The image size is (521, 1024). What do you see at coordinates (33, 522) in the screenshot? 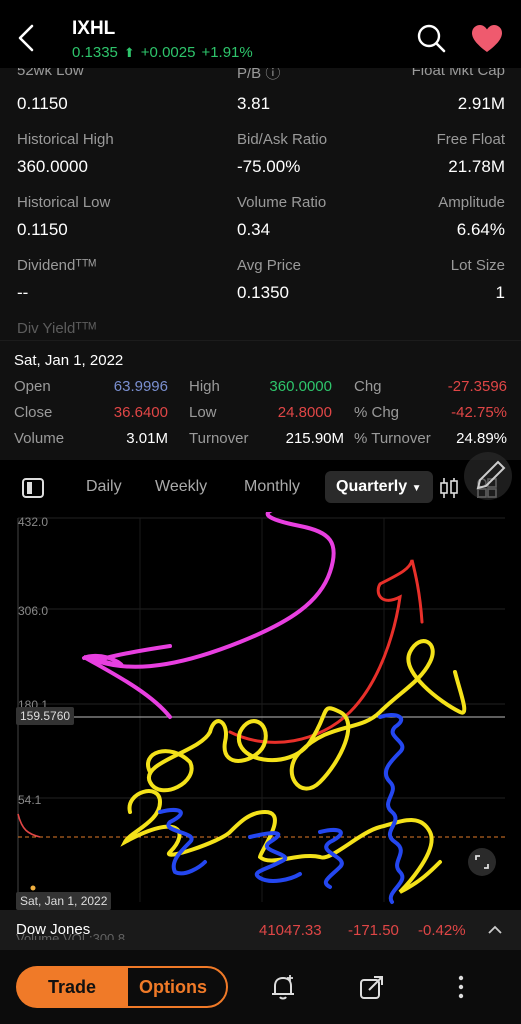
I see `y-tick-label: 432.0` at bounding box center [33, 522].